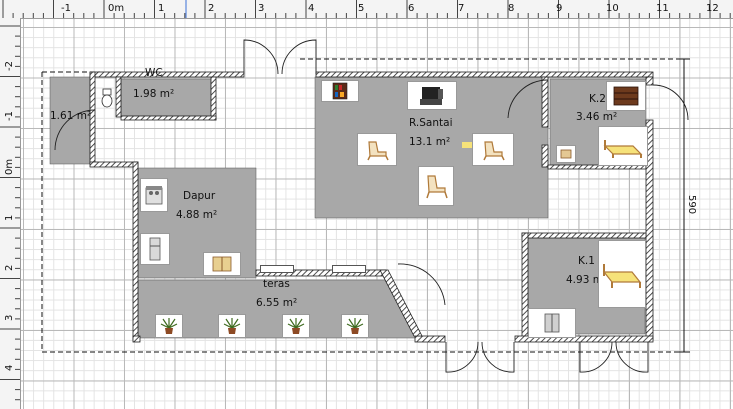 Image resolution: width=733 pixels, height=409 pixels. Describe the element at coordinates (597, 99) in the screenshot. I see `room-label-k2: K.2` at that location.